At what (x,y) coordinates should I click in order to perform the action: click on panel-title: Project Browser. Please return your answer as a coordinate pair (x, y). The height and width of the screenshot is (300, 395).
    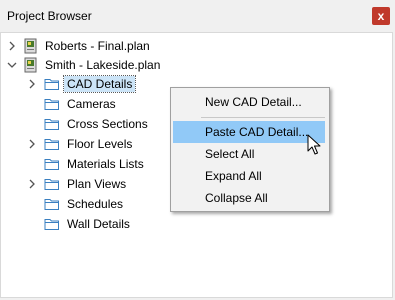
    Looking at the image, I should click on (49, 16).